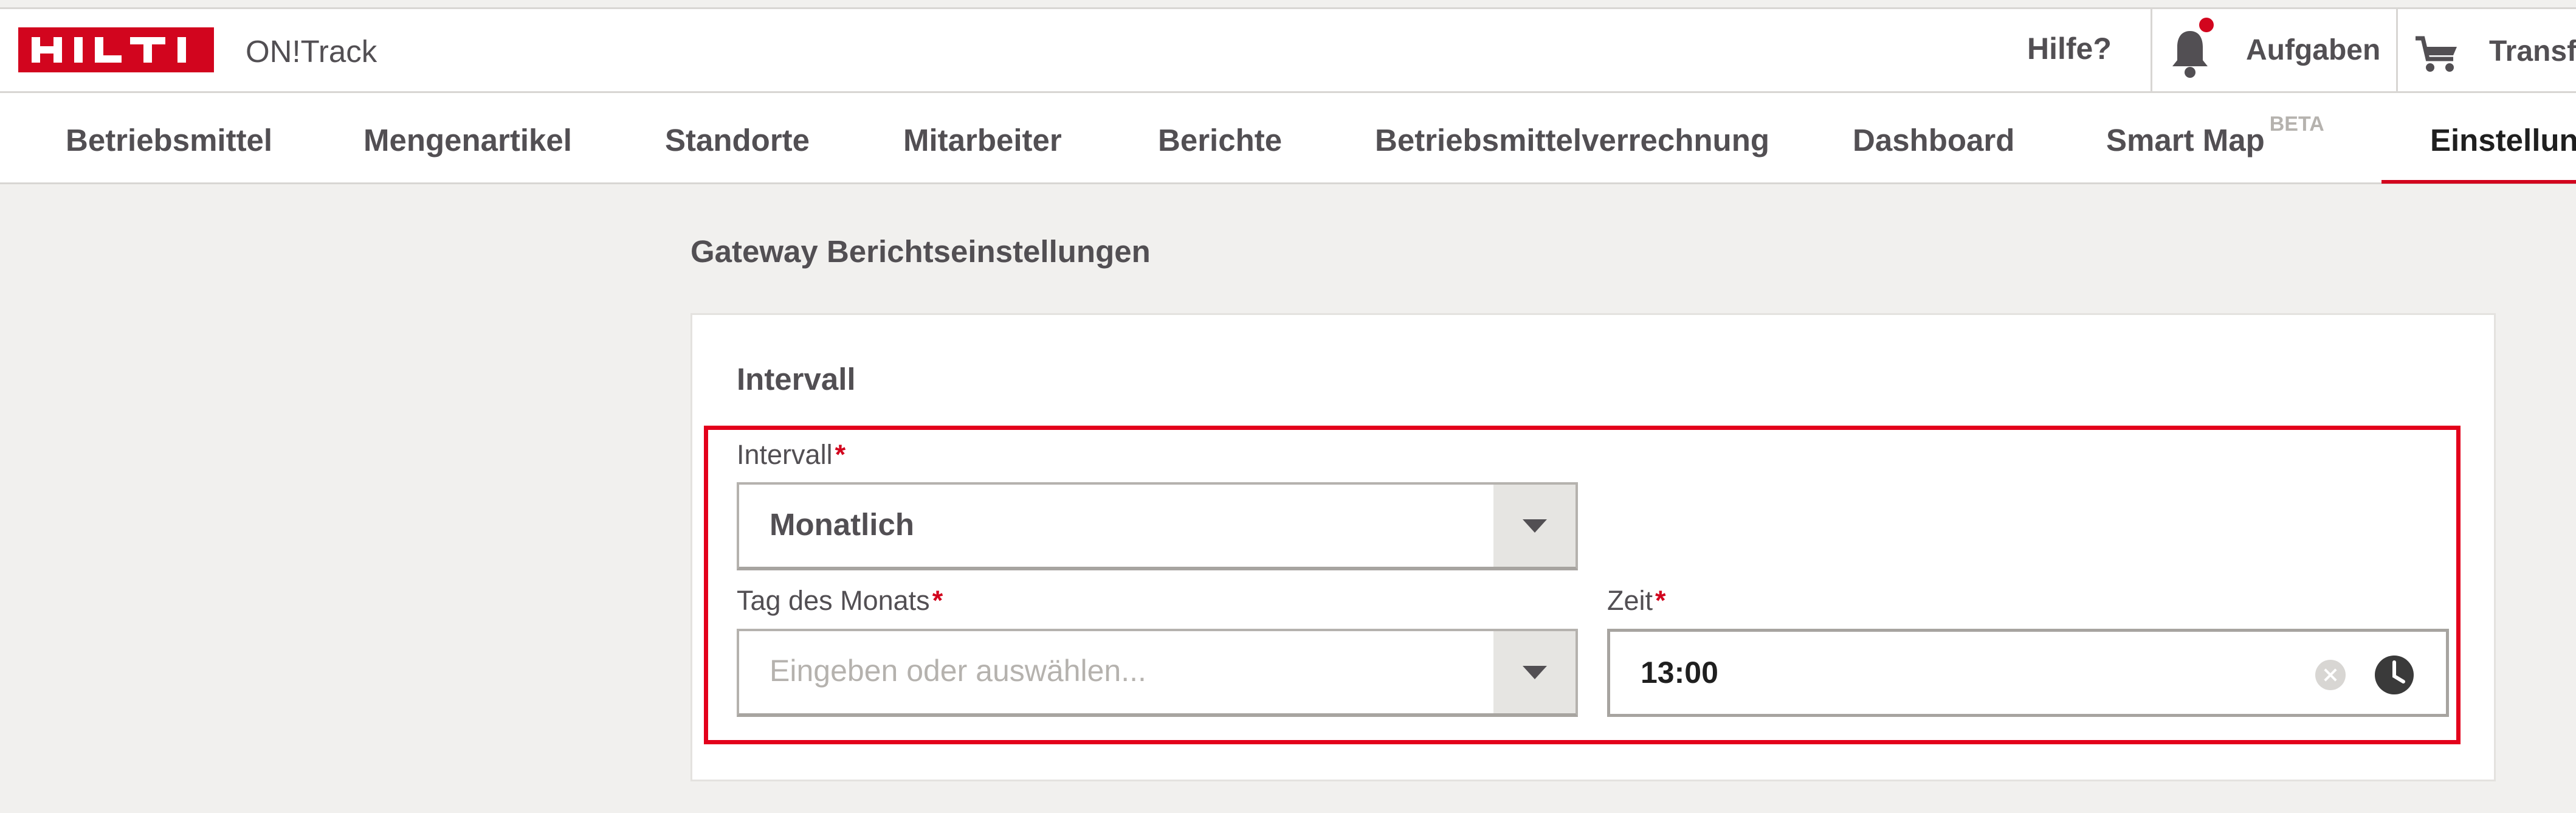  What do you see at coordinates (2069, 48) in the screenshot?
I see `help-link: Hilfe?` at bounding box center [2069, 48].